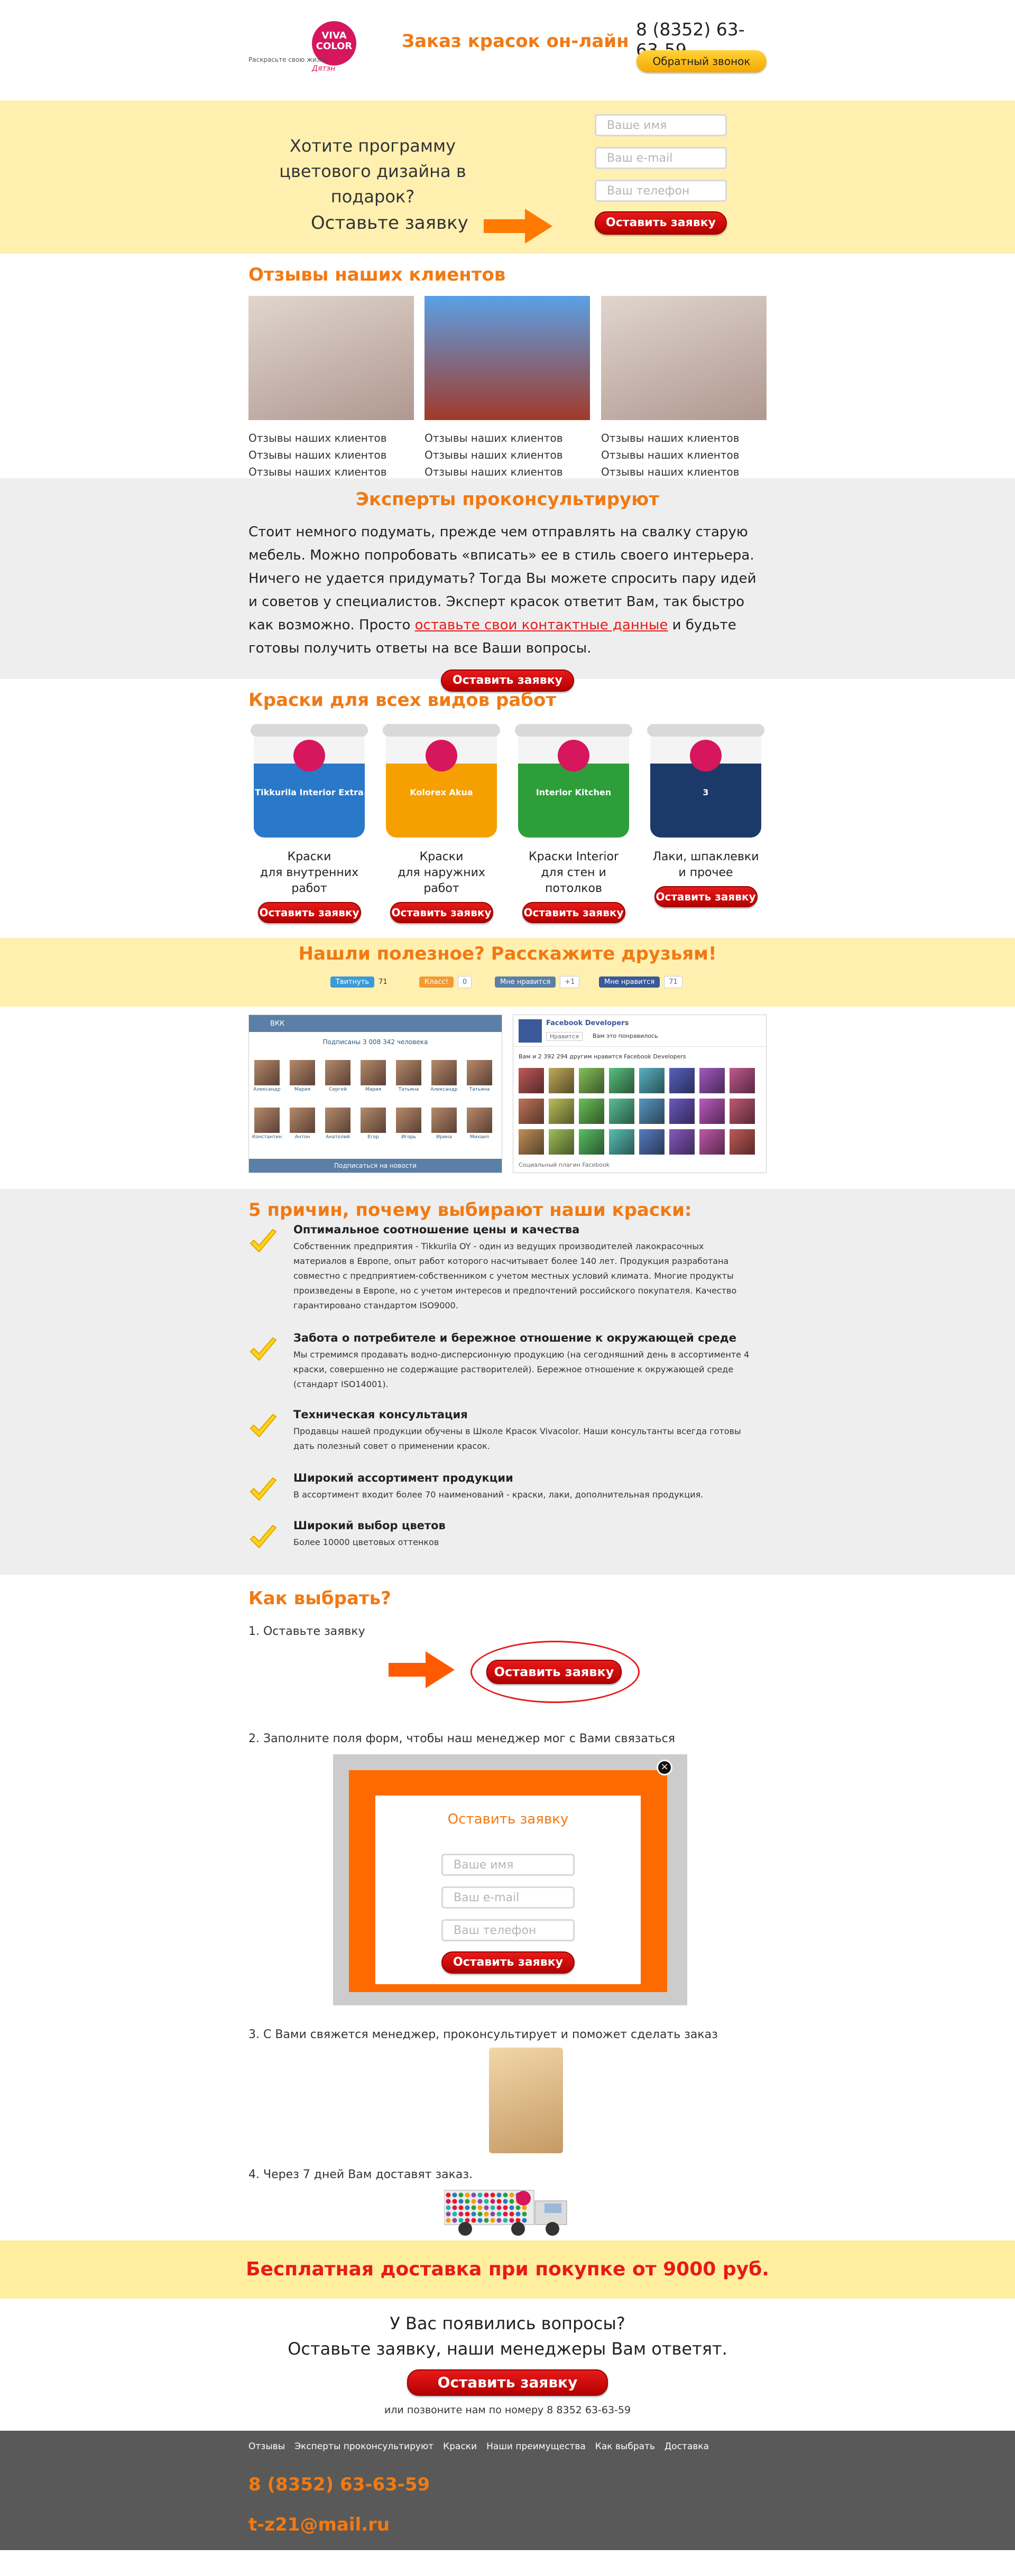 This screenshot has height=2576, width=1015. I want to click on vk-like-button: Мне нравится, so click(525, 982).